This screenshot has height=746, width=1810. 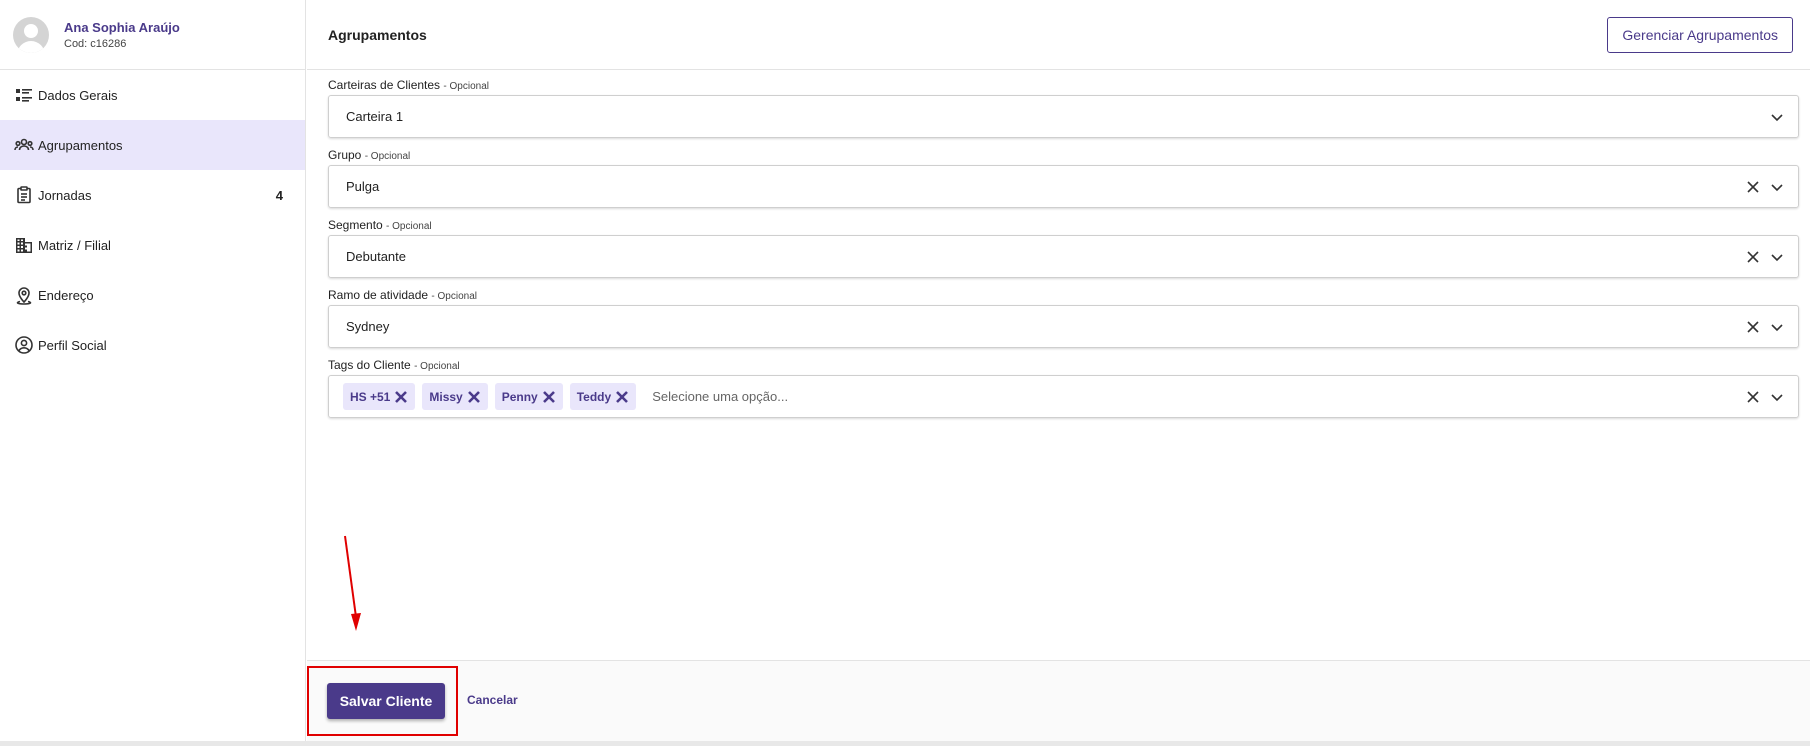 I want to click on list-details-icon, so click(x=24, y=95).